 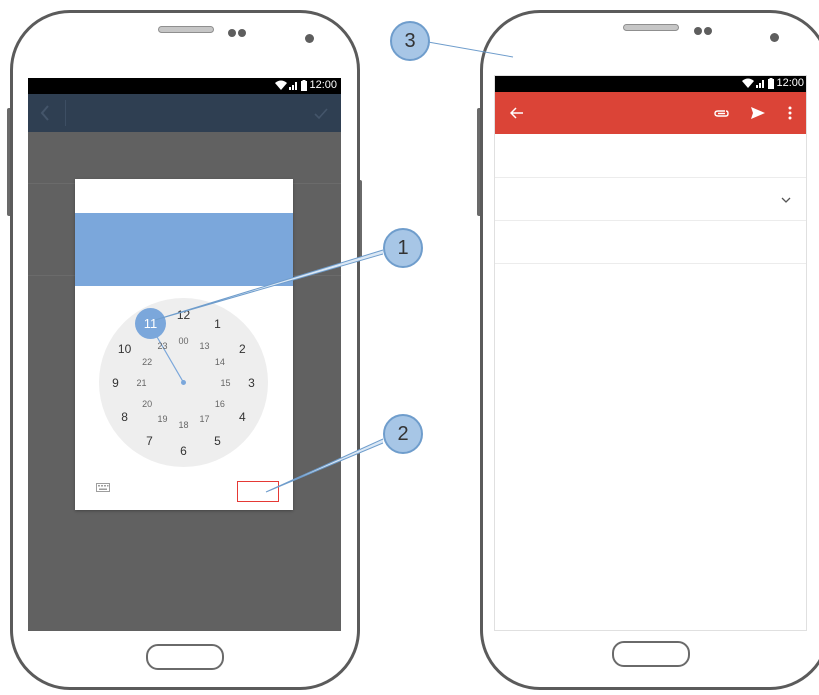 What do you see at coordinates (321, 114) in the screenshot?
I see `check-icon` at bounding box center [321, 114].